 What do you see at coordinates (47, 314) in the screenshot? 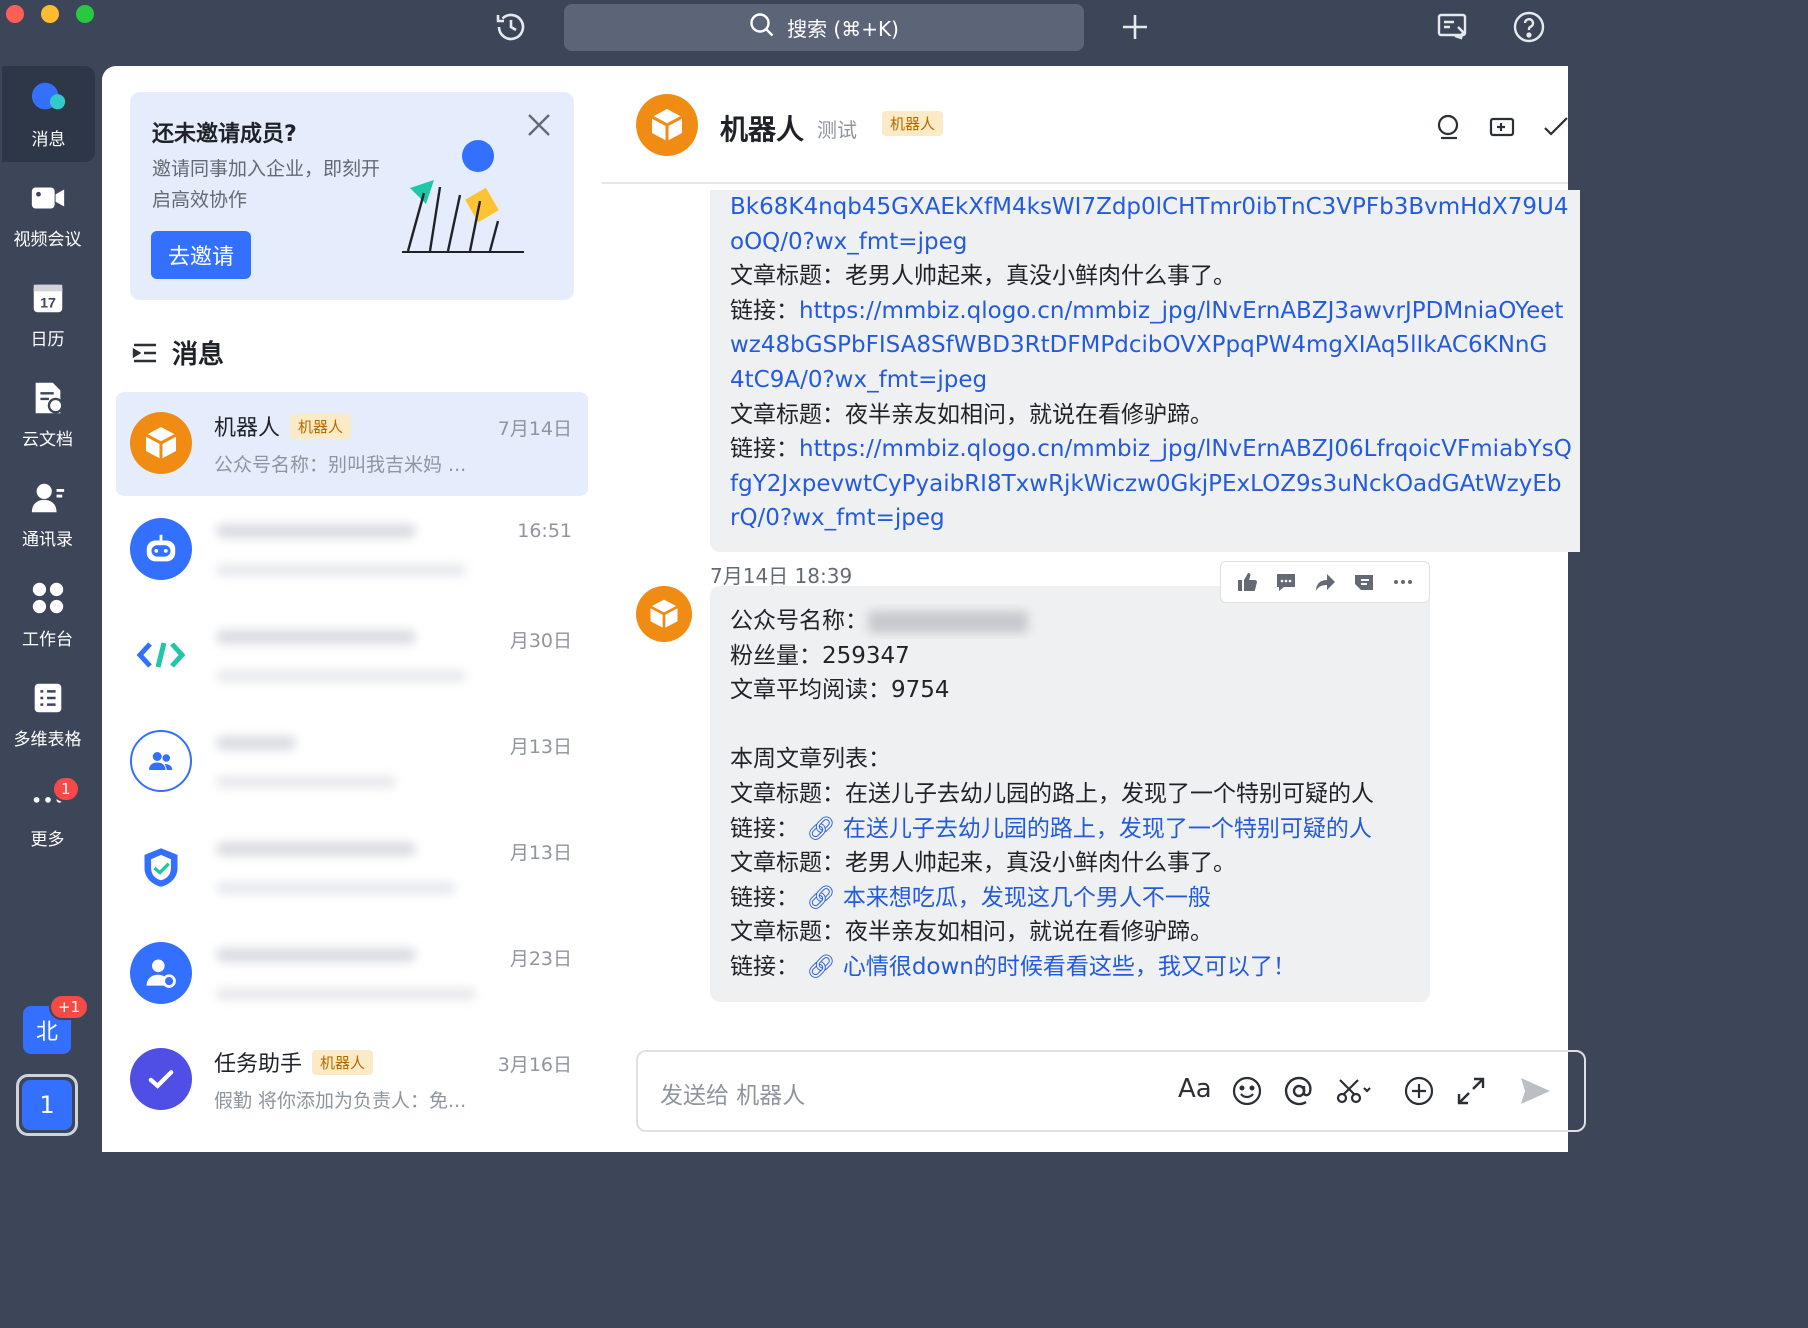
I see `nav-calendar: 17 日历` at bounding box center [47, 314].